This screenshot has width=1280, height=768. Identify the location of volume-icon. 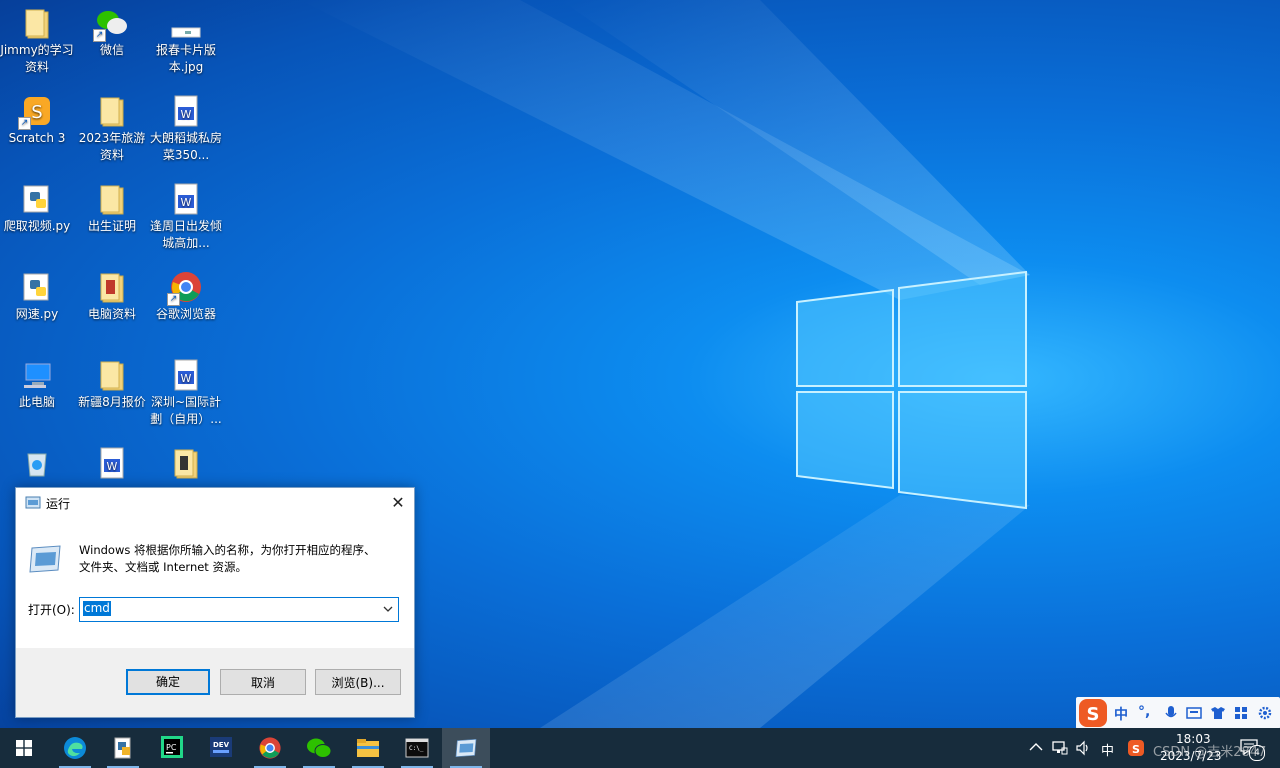
(1083, 748).